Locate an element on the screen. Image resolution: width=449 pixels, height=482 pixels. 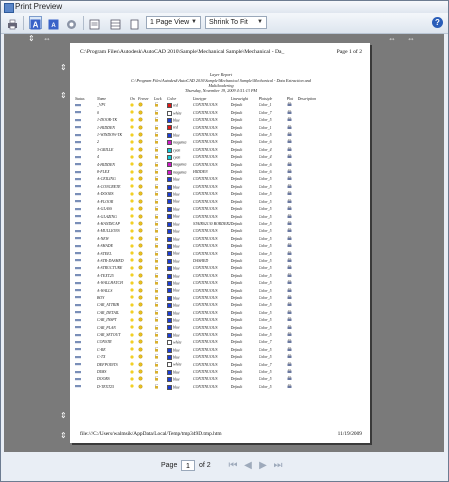
first-page-button: ⏮ is located at coordinates (233, 466).